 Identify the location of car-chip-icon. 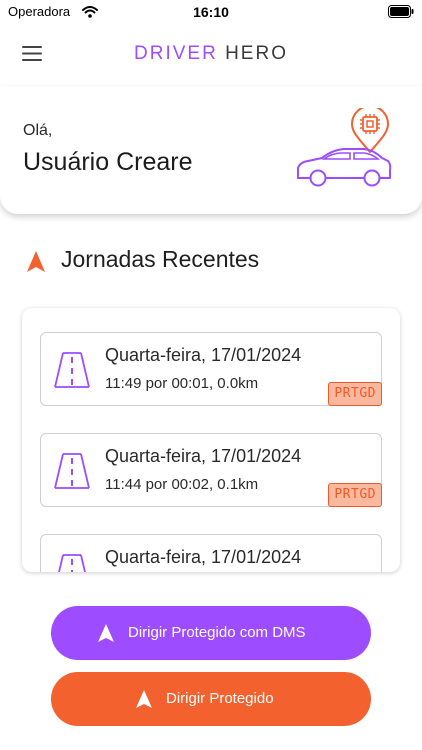
(344, 150).